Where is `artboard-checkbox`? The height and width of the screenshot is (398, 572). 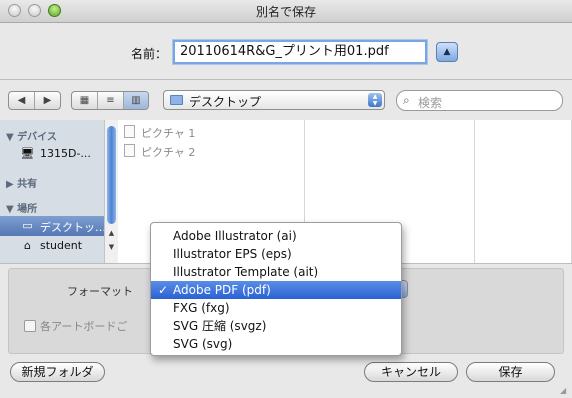 artboard-checkbox is located at coordinates (30, 326).